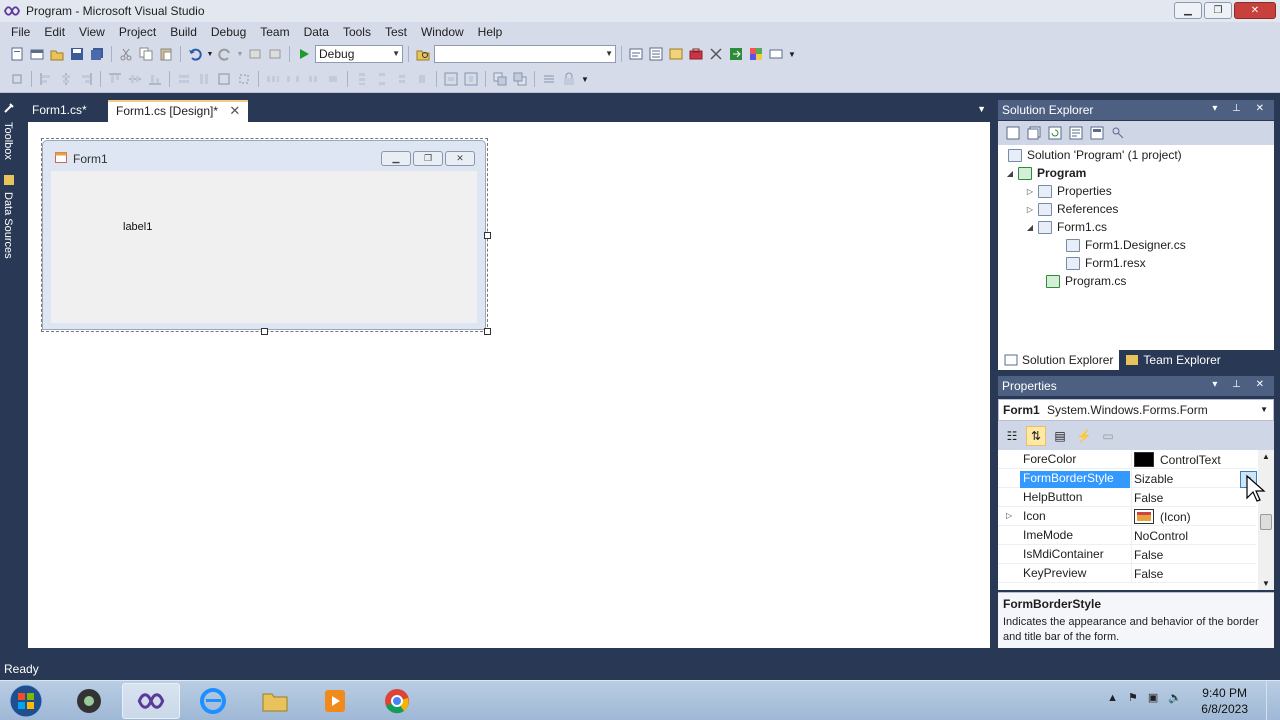 This screenshot has height=720, width=1280. What do you see at coordinates (46, 79) in the screenshot?
I see `align-lefts-icon` at bounding box center [46, 79].